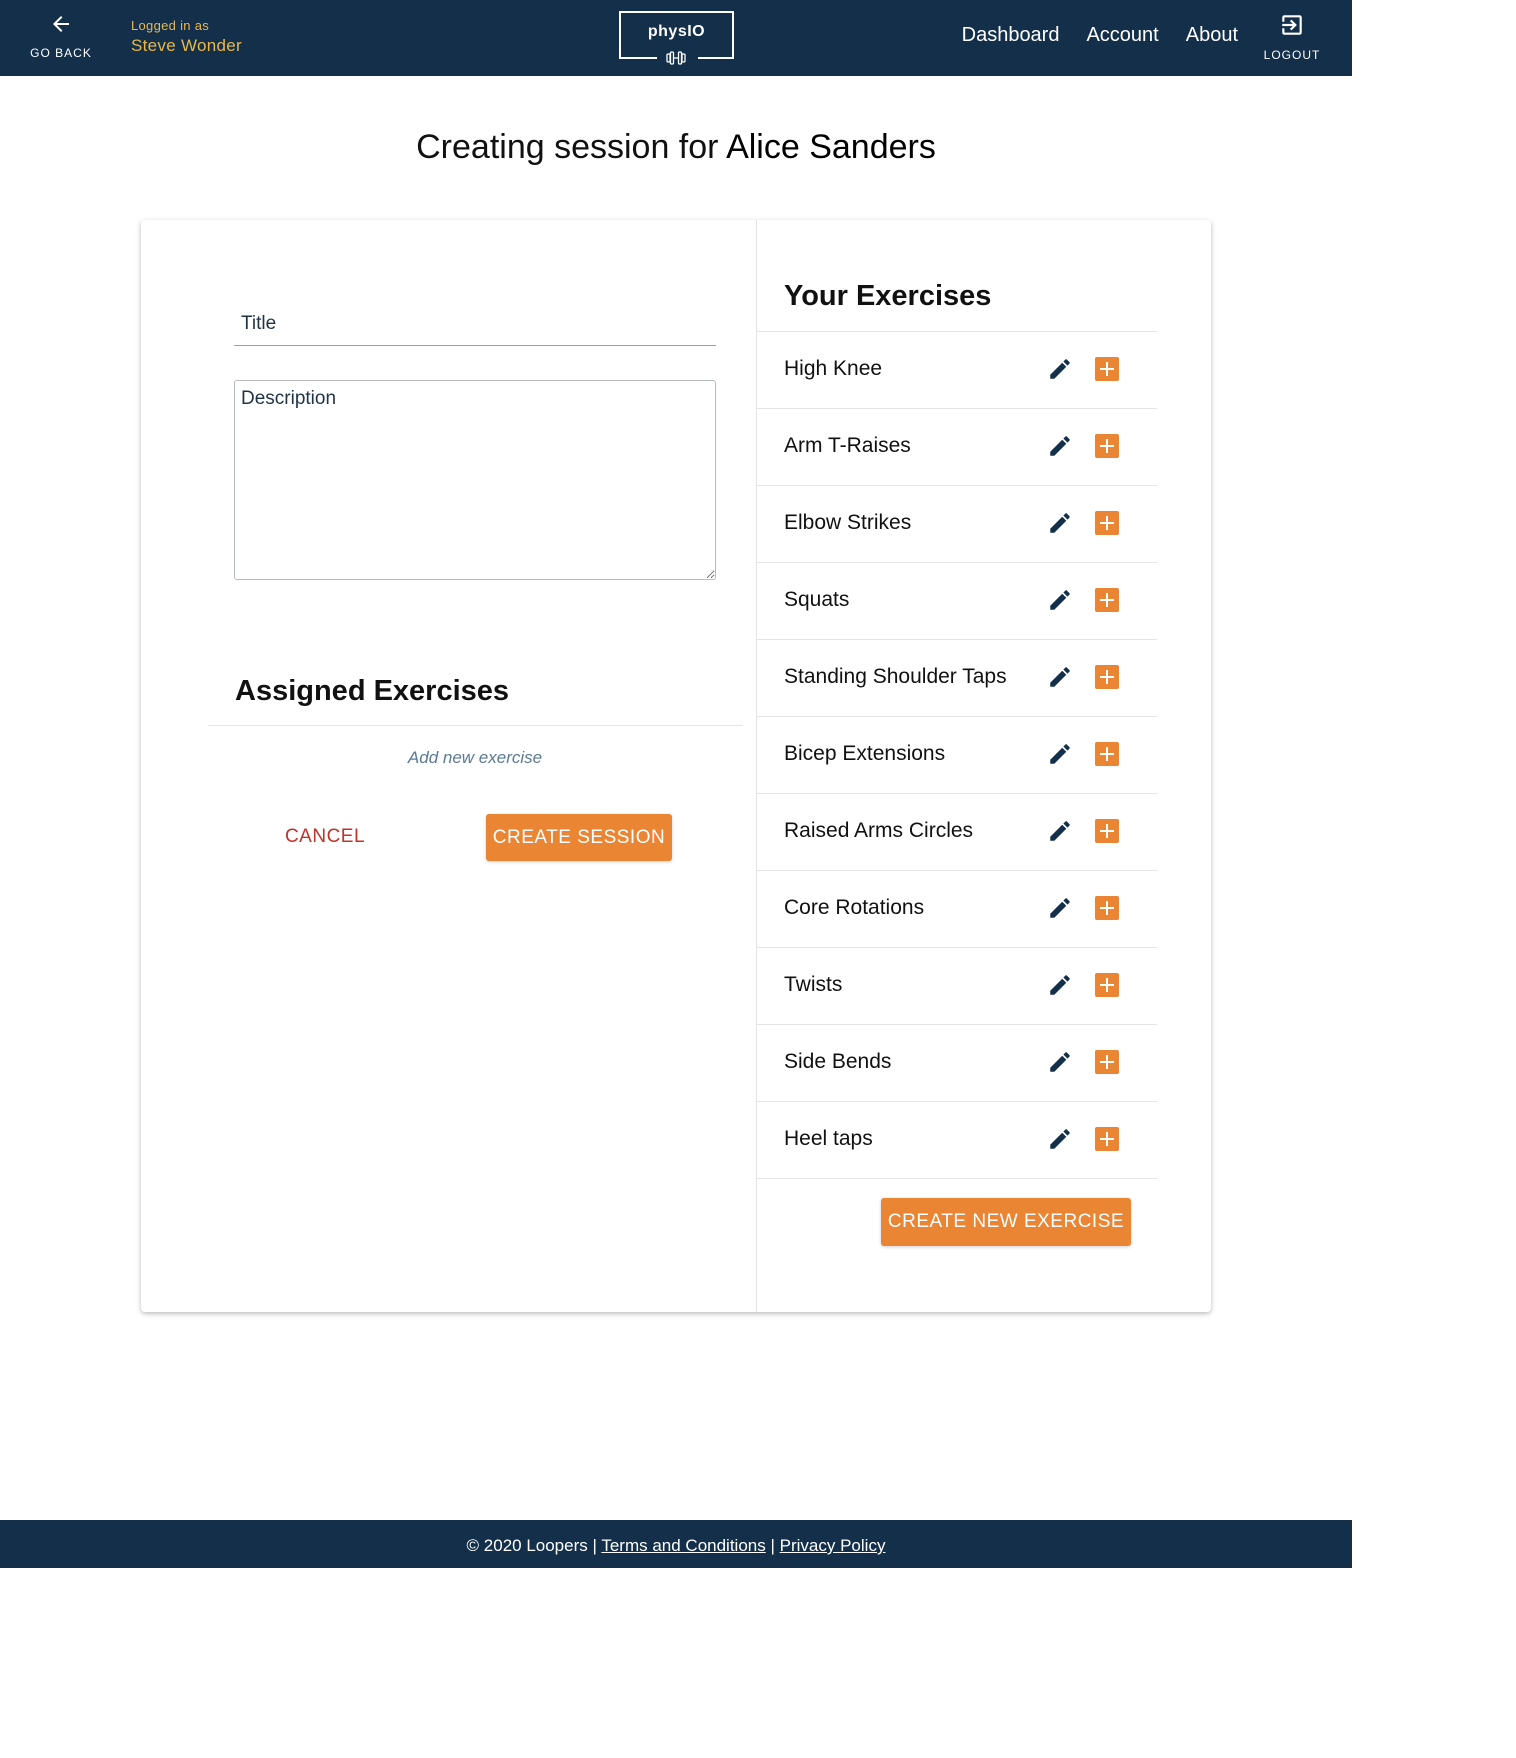  I want to click on add-new-exercise-link: Add new exercise, so click(475, 758).